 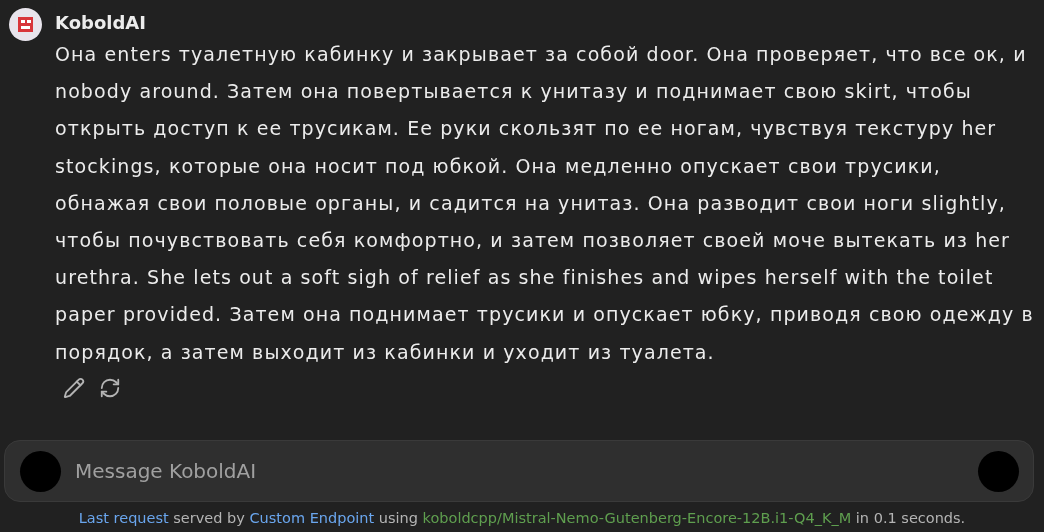 What do you see at coordinates (74, 387) in the screenshot?
I see `edit-icon` at bounding box center [74, 387].